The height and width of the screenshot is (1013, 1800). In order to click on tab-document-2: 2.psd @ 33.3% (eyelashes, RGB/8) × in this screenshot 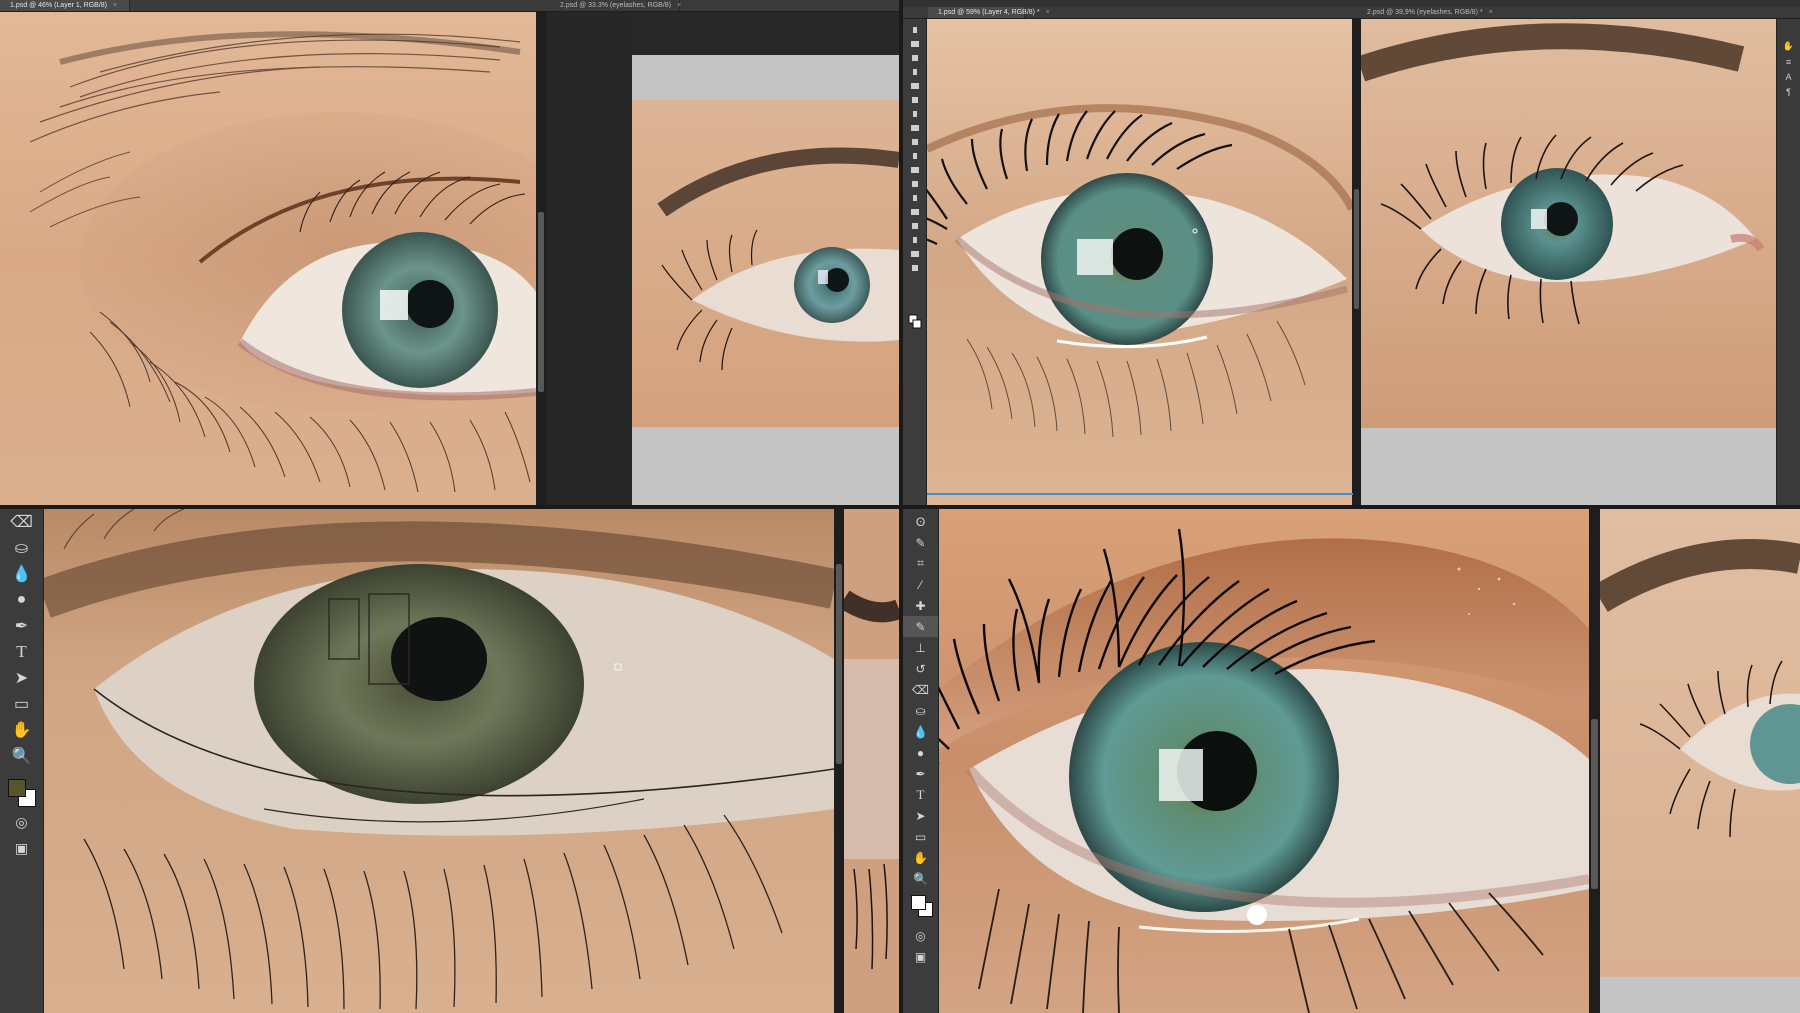, I will do `click(615, 5)`.